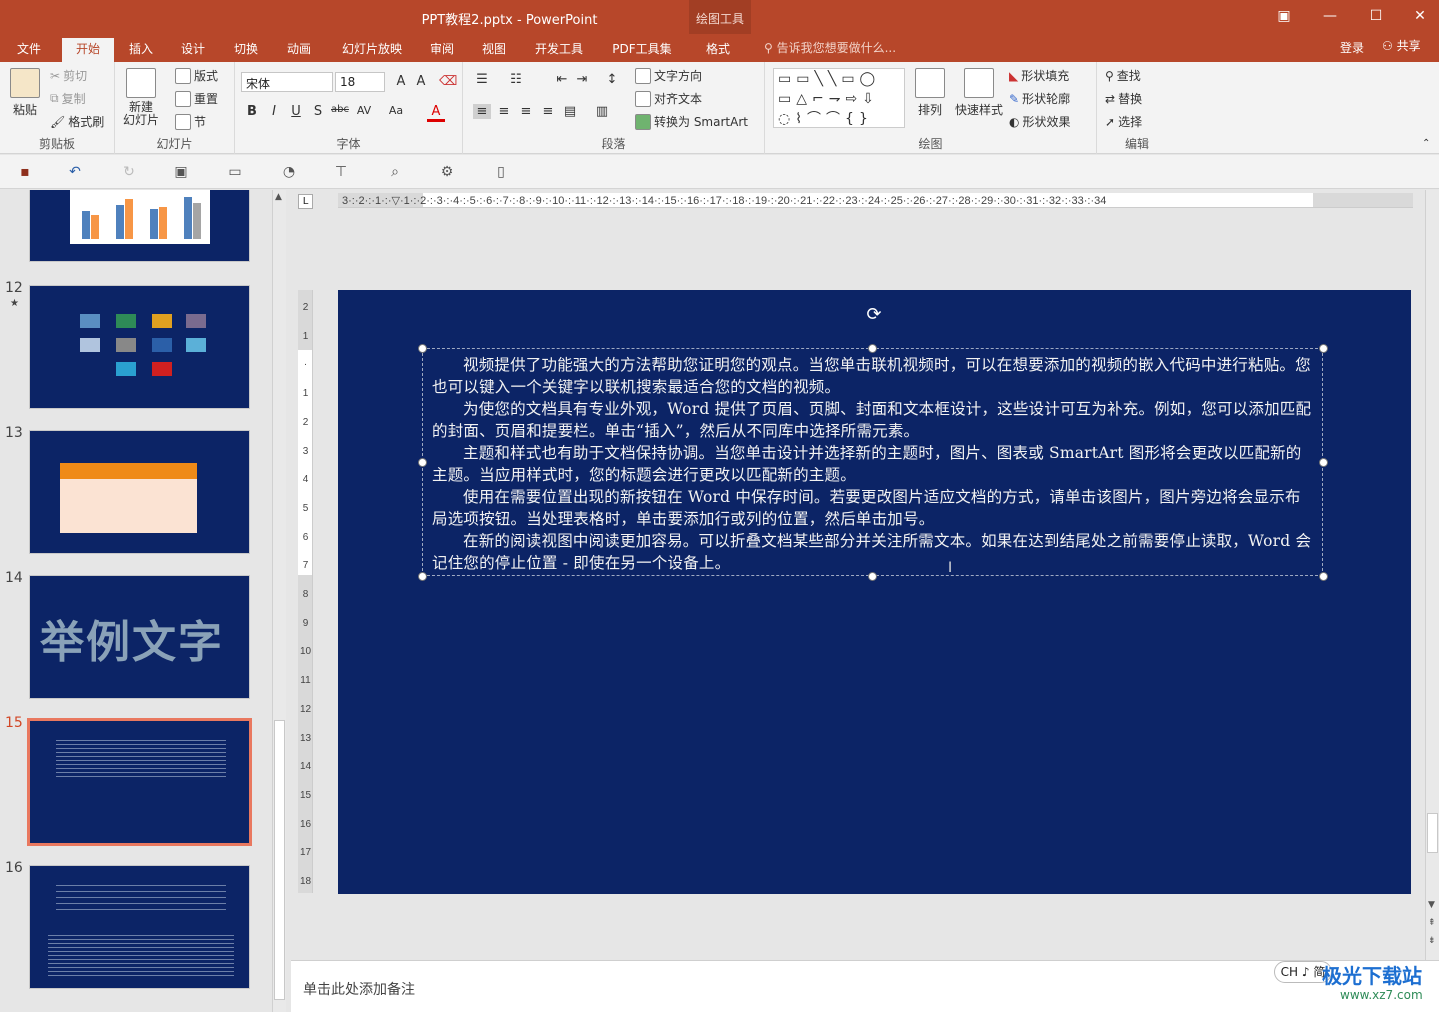 This screenshot has width=1439, height=1012. I want to click on rotate-handle-icon: ⟳, so click(874, 315).